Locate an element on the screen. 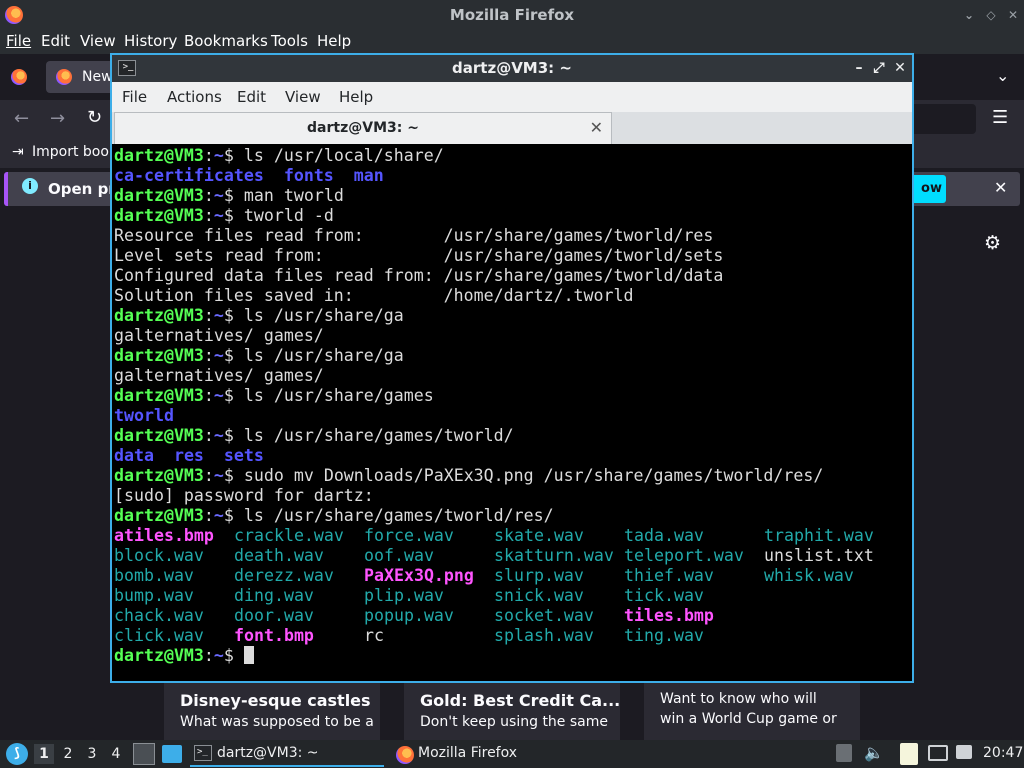  file-name: ting.wav is located at coordinates (664, 635).